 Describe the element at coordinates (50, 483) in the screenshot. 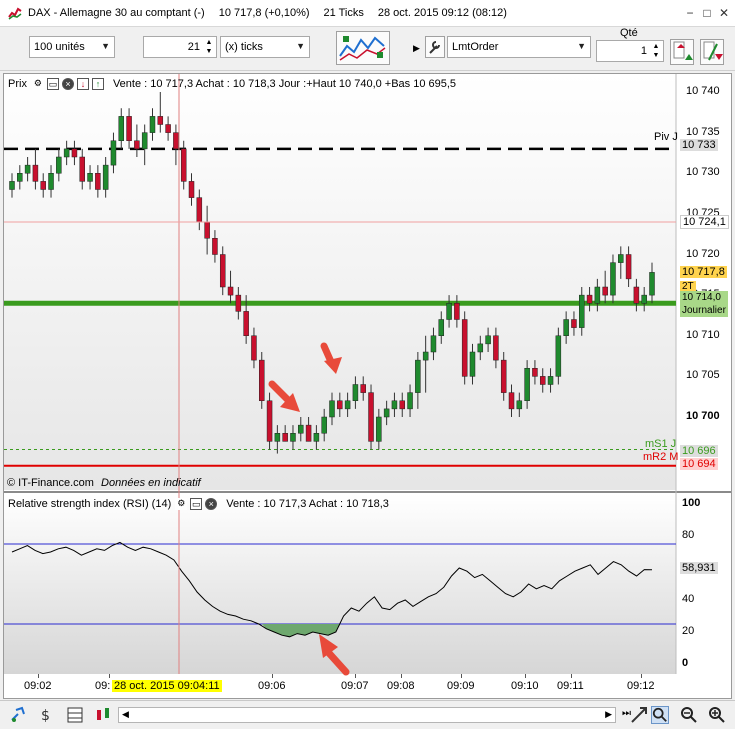

I see `copyright: © IT-Finance.com` at that location.